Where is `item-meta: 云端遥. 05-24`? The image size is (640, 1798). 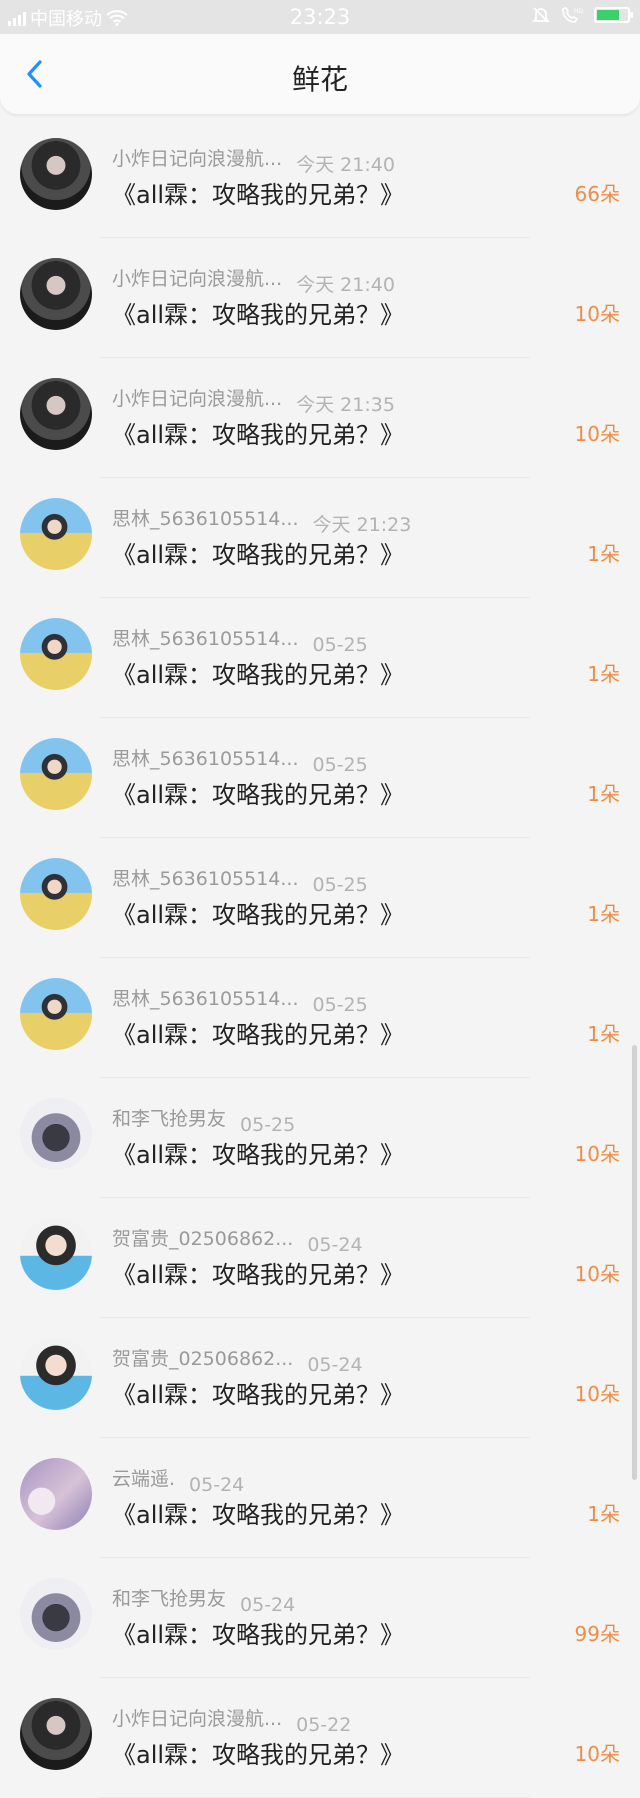 item-meta: 云端遥. 05-24 is located at coordinates (178, 1480).